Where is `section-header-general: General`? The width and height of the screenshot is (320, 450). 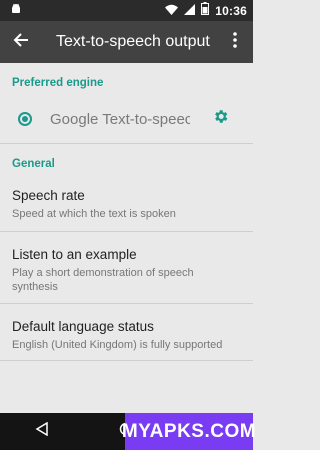
section-header-general: General is located at coordinates (33, 164).